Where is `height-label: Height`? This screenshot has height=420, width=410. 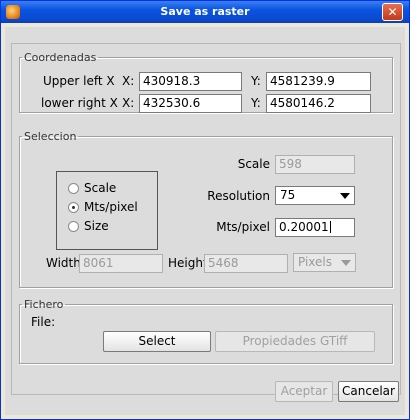
height-label: Height is located at coordinates (188, 263).